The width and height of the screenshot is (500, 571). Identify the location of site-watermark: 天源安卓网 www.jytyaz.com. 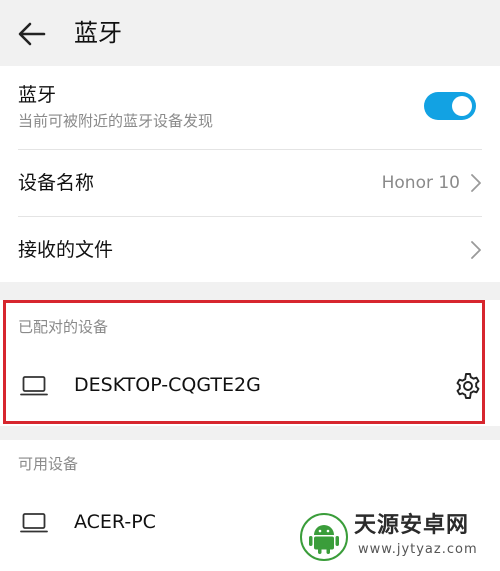
(395, 537).